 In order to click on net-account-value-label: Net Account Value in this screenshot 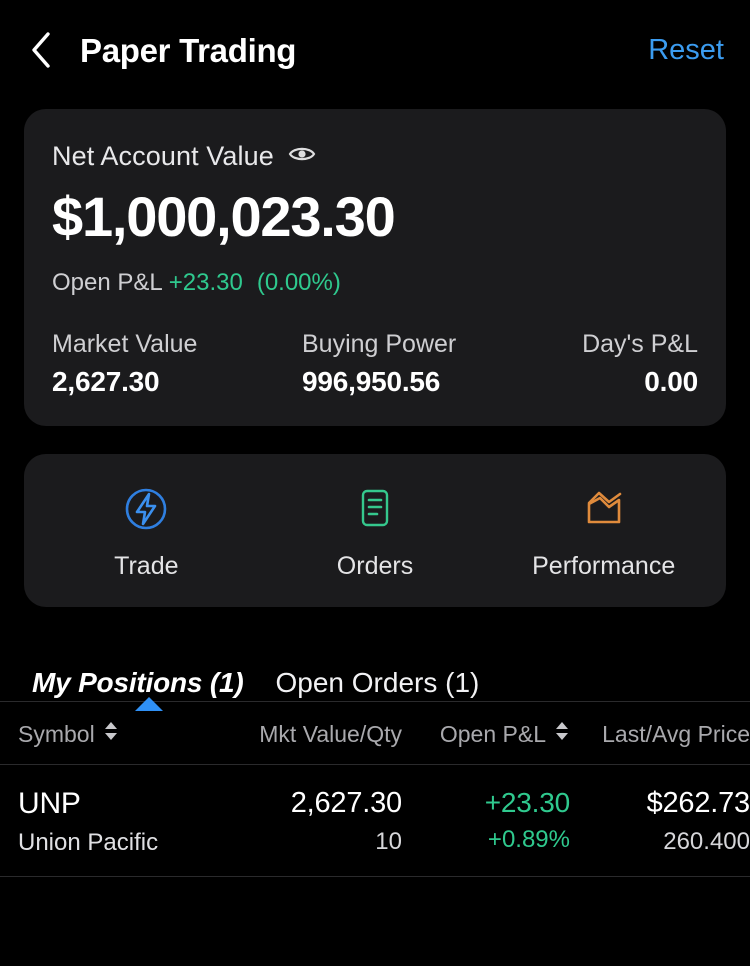, I will do `click(163, 156)`.